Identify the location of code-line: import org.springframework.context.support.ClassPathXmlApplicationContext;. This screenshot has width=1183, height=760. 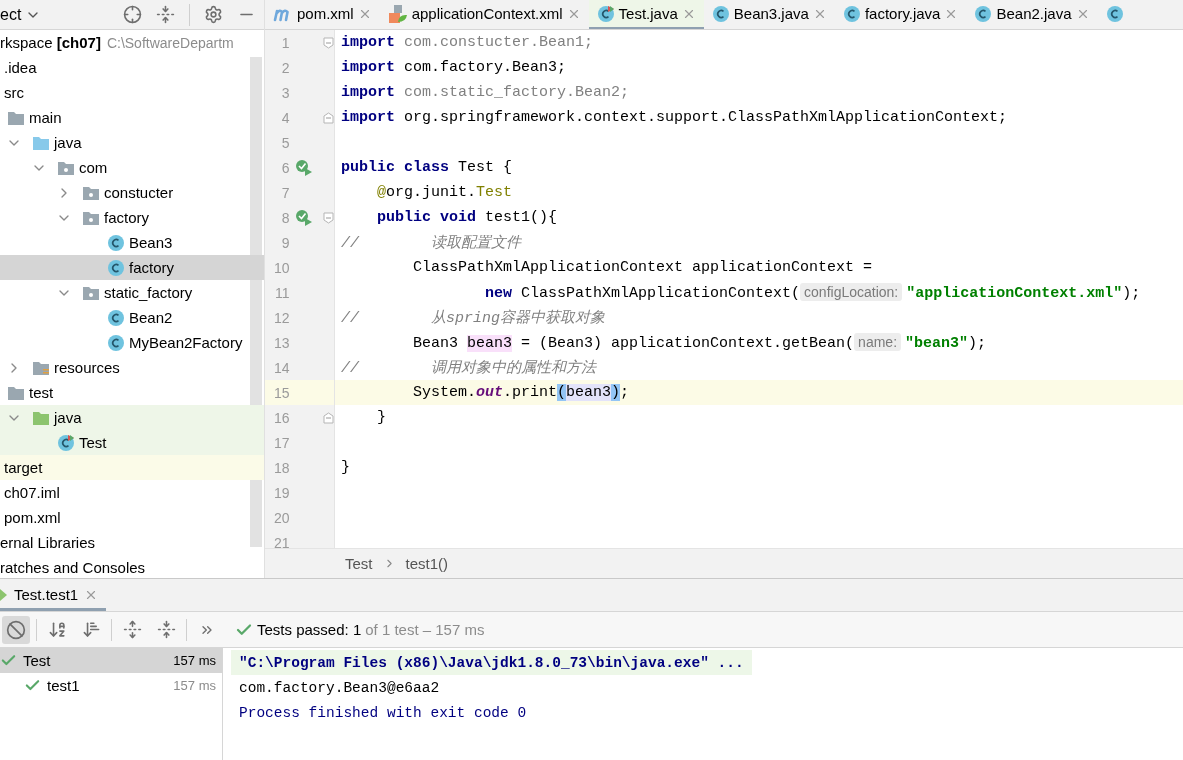
(674, 117).